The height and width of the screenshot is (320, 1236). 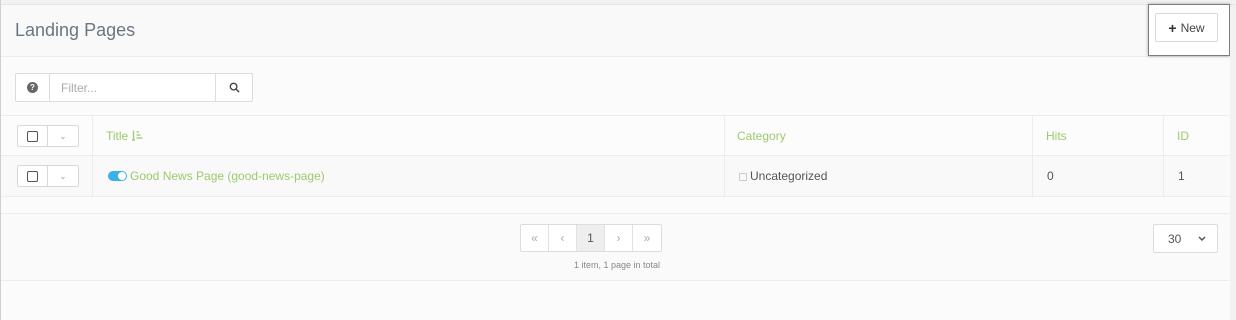 I want to click on pagination-next: ›, so click(x=619, y=238).